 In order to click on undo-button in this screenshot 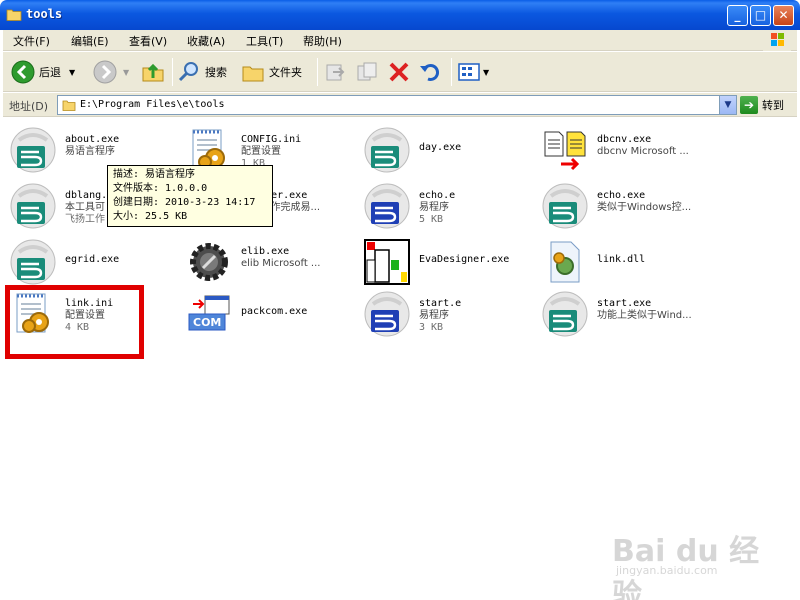, I will do `click(430, 72)`.